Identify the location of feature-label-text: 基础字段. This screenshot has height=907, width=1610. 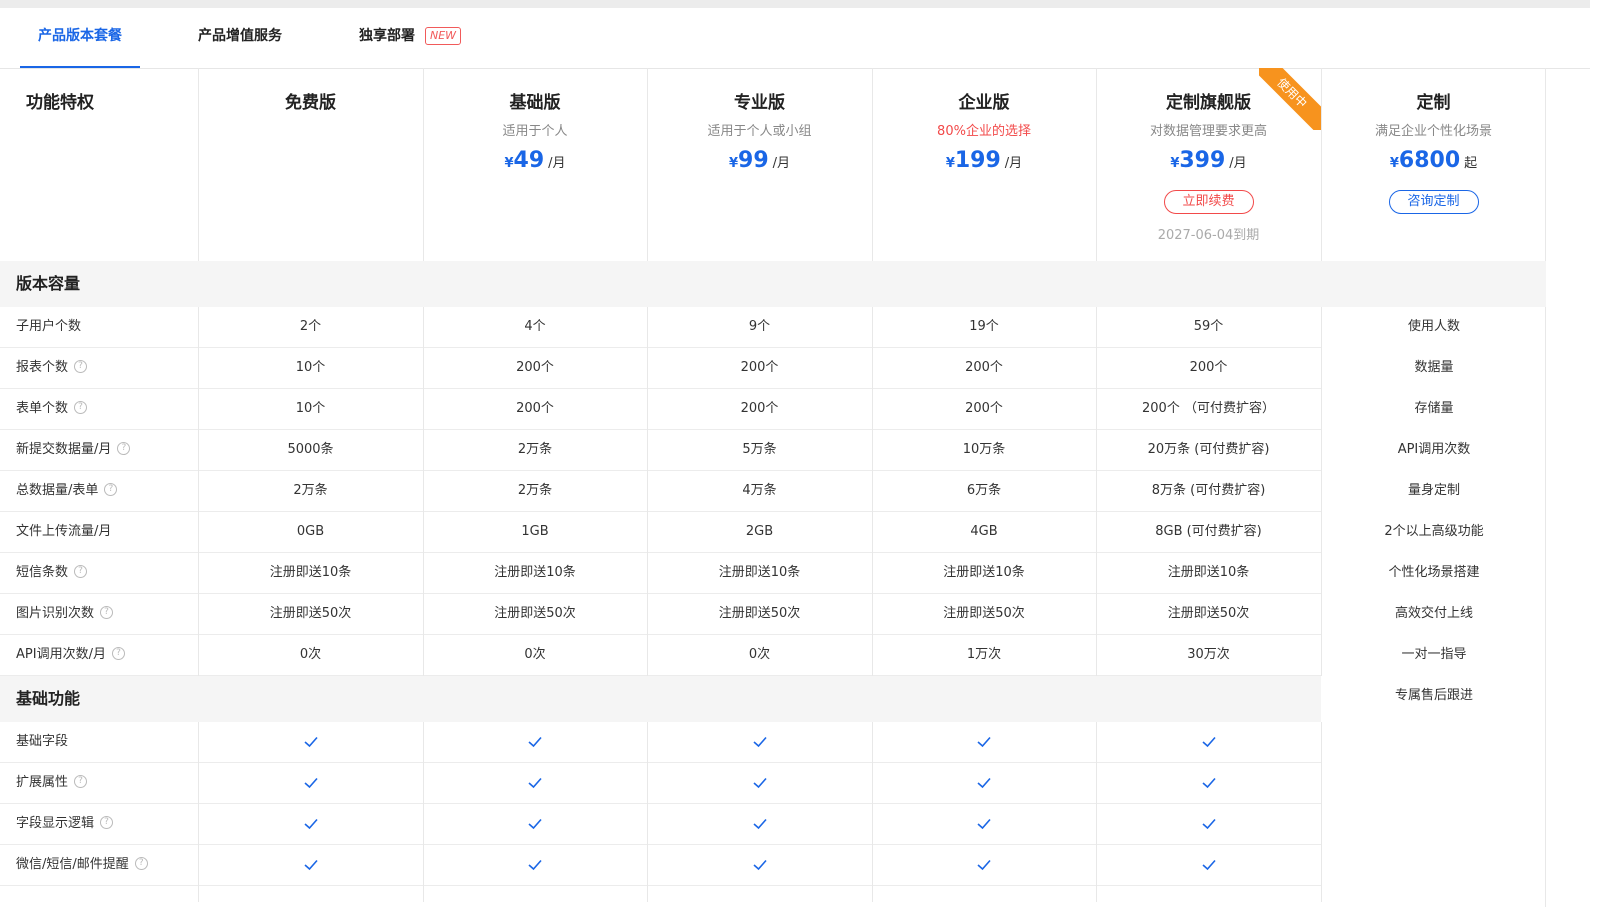
(42, 741).